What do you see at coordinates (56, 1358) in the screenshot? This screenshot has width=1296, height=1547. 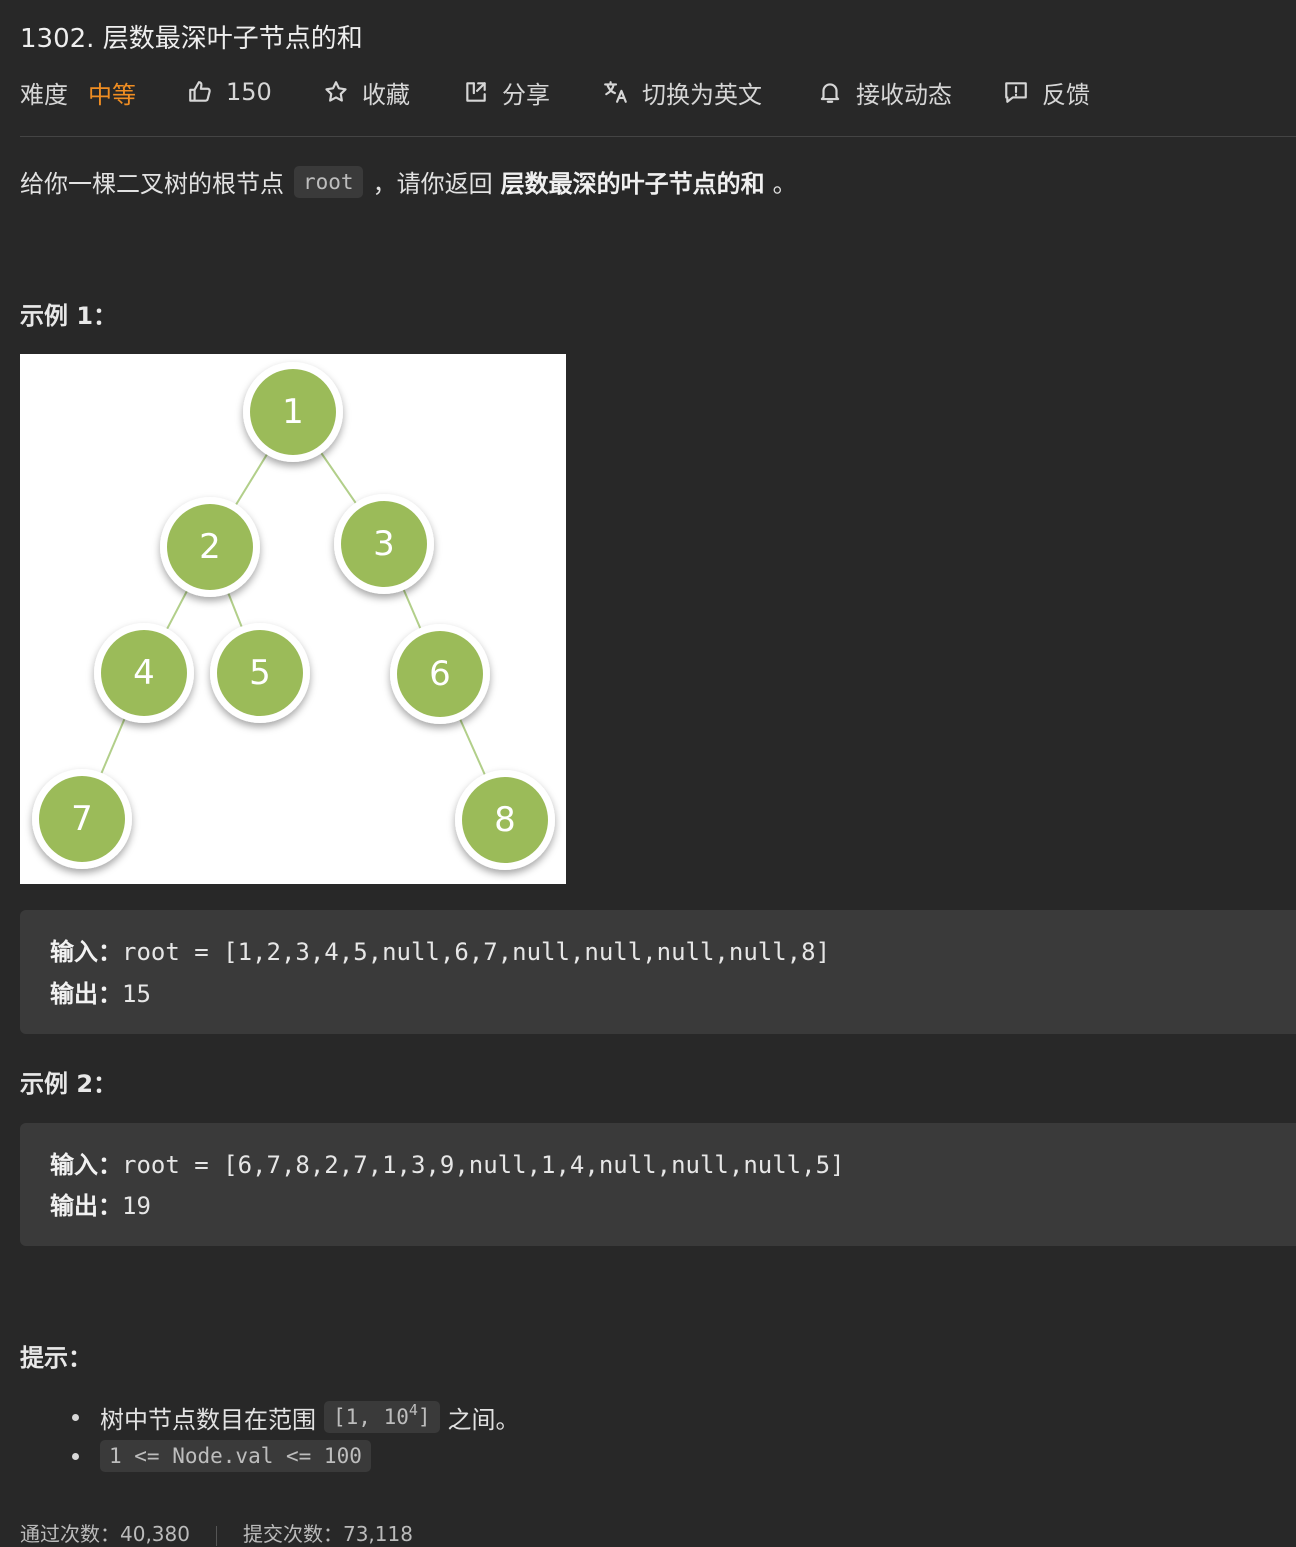 I see `tips-heading: 提示：` at bounding box center [56, 1358].